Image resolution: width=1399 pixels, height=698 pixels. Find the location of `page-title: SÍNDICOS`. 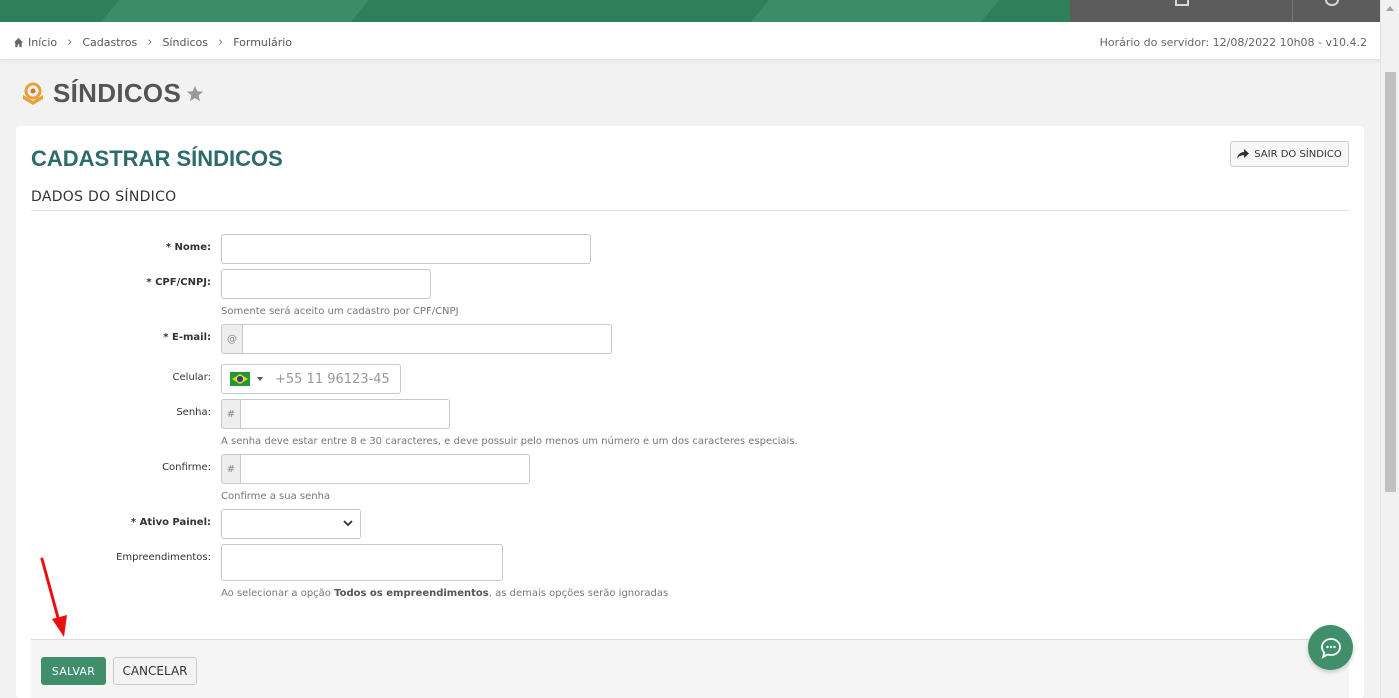

page-title: SÍNDICOS is located at coordinates (117, 93).